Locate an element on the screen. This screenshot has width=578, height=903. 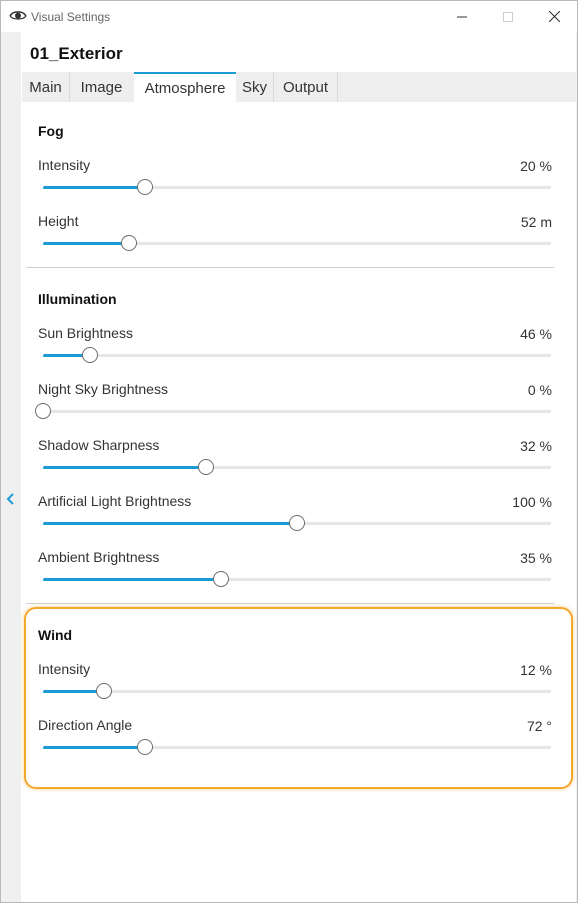
artificial-light-brightness-value: 100 % is located at coordinates (532, 502).